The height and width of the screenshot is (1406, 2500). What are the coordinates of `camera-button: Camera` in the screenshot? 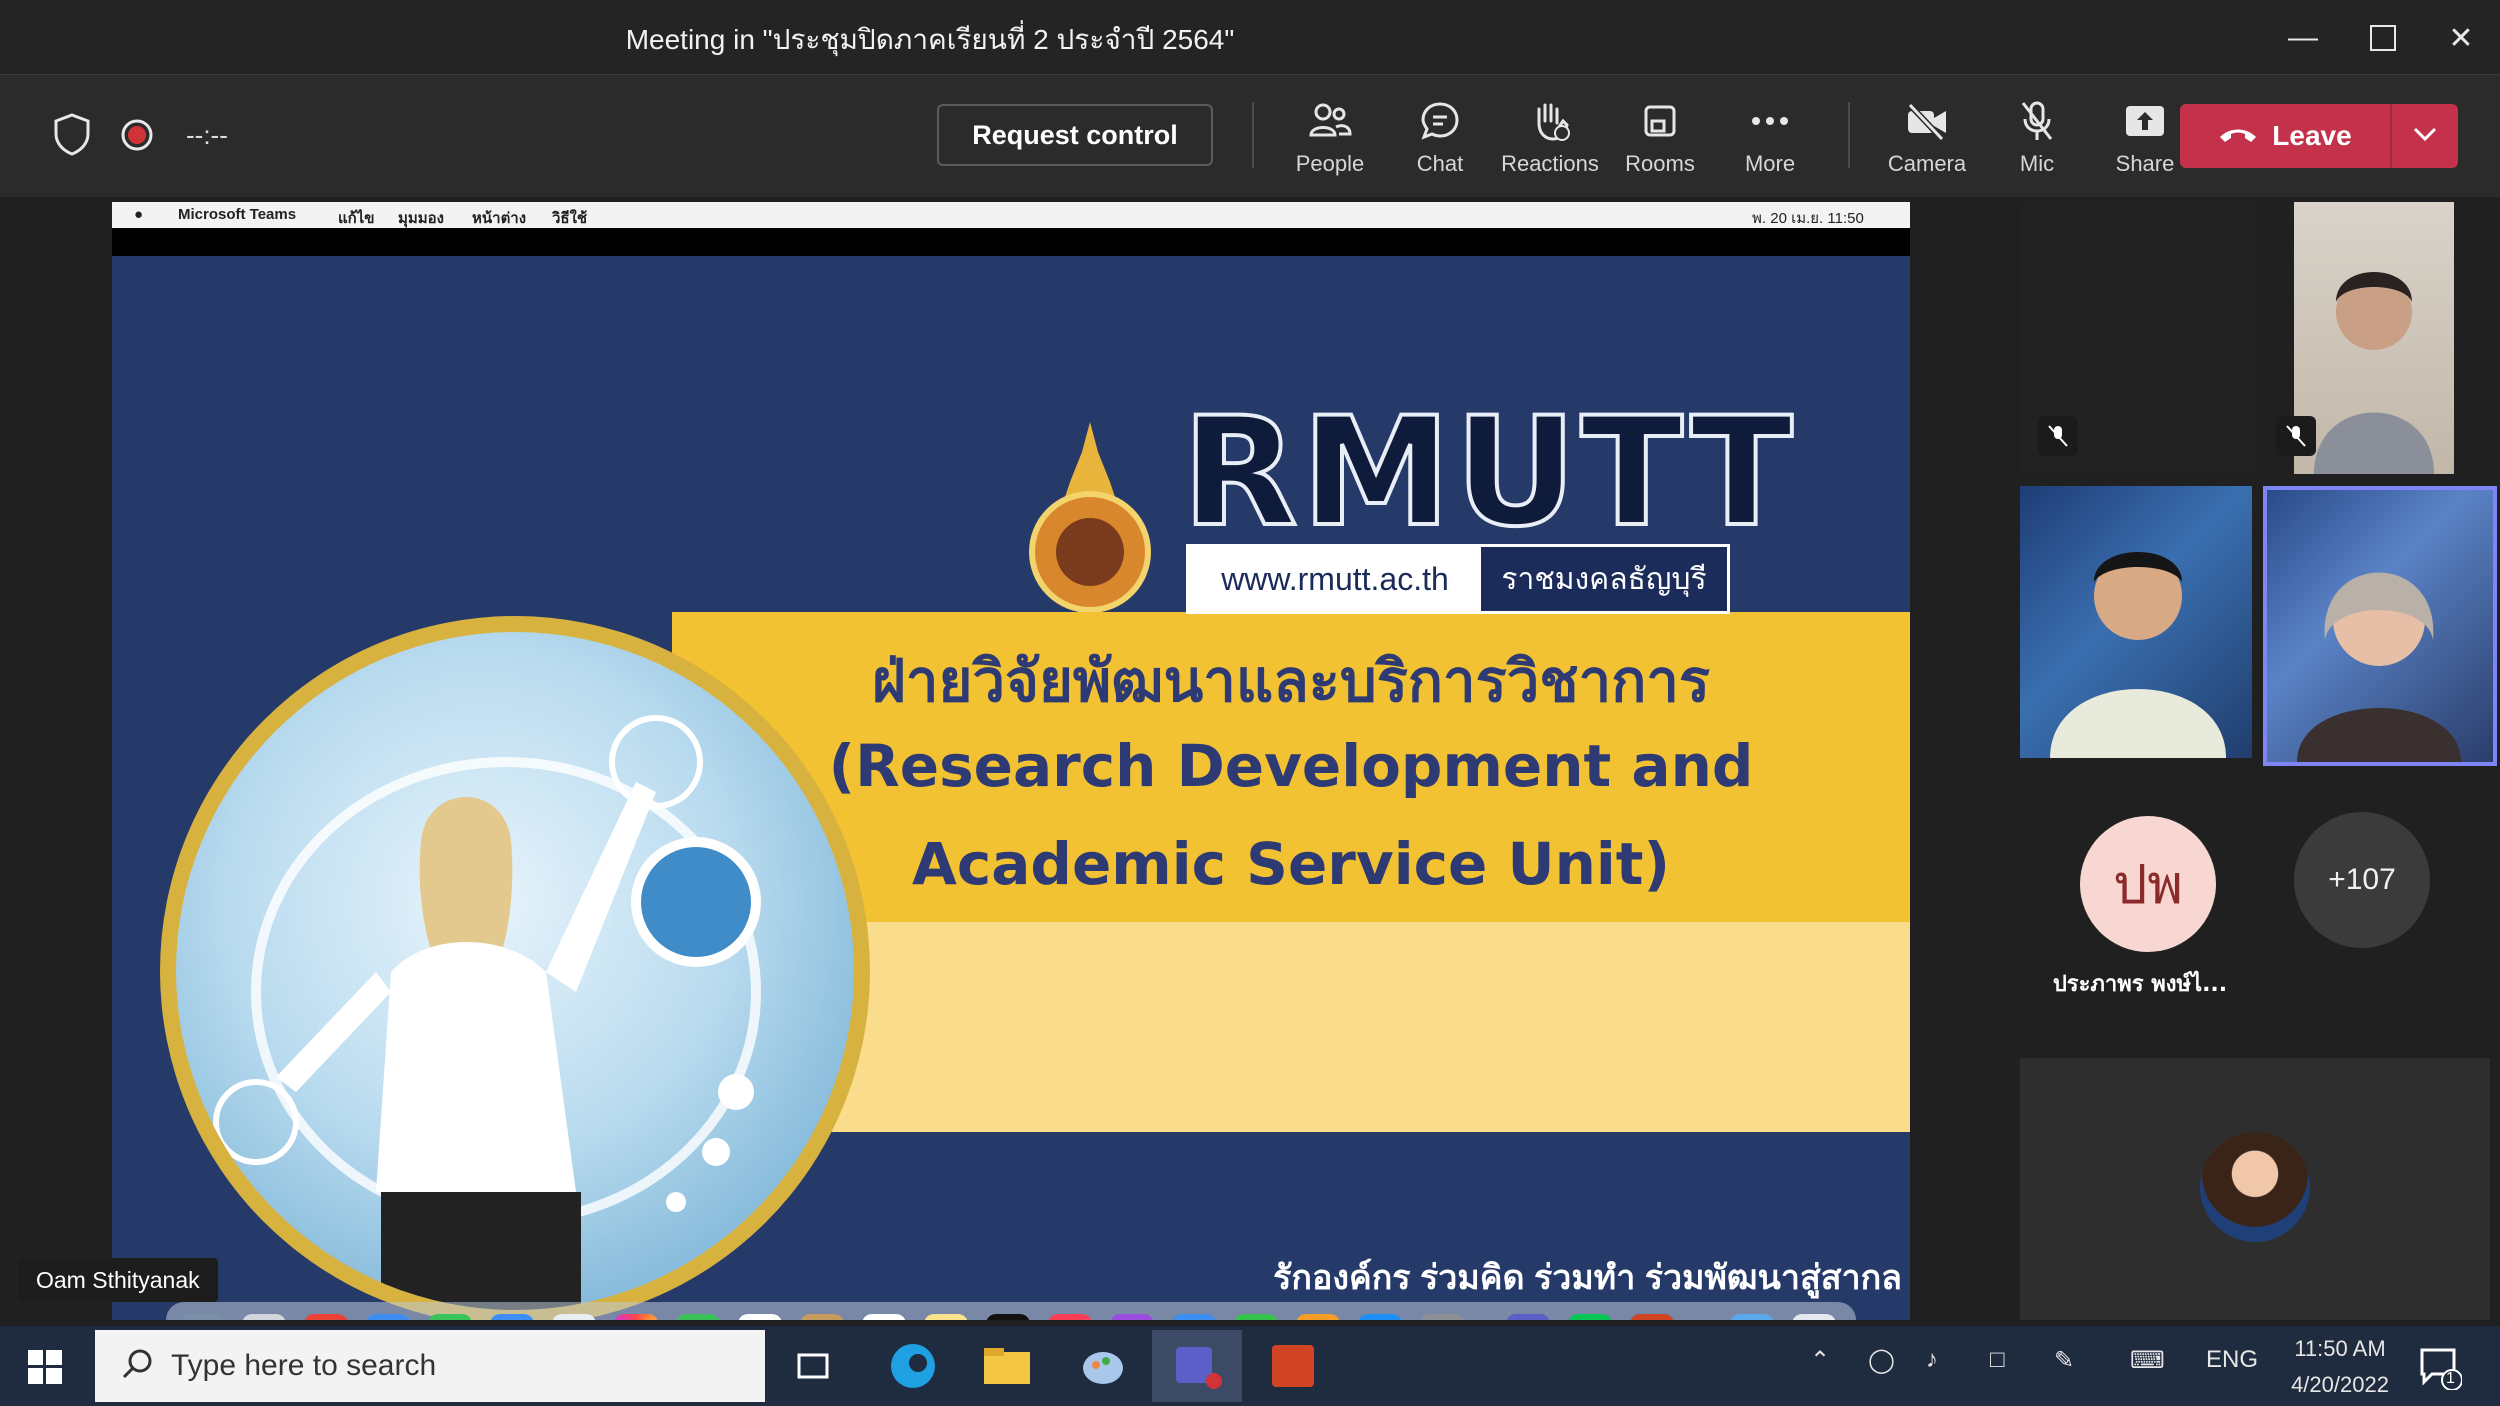 It's located at (1927, 141).